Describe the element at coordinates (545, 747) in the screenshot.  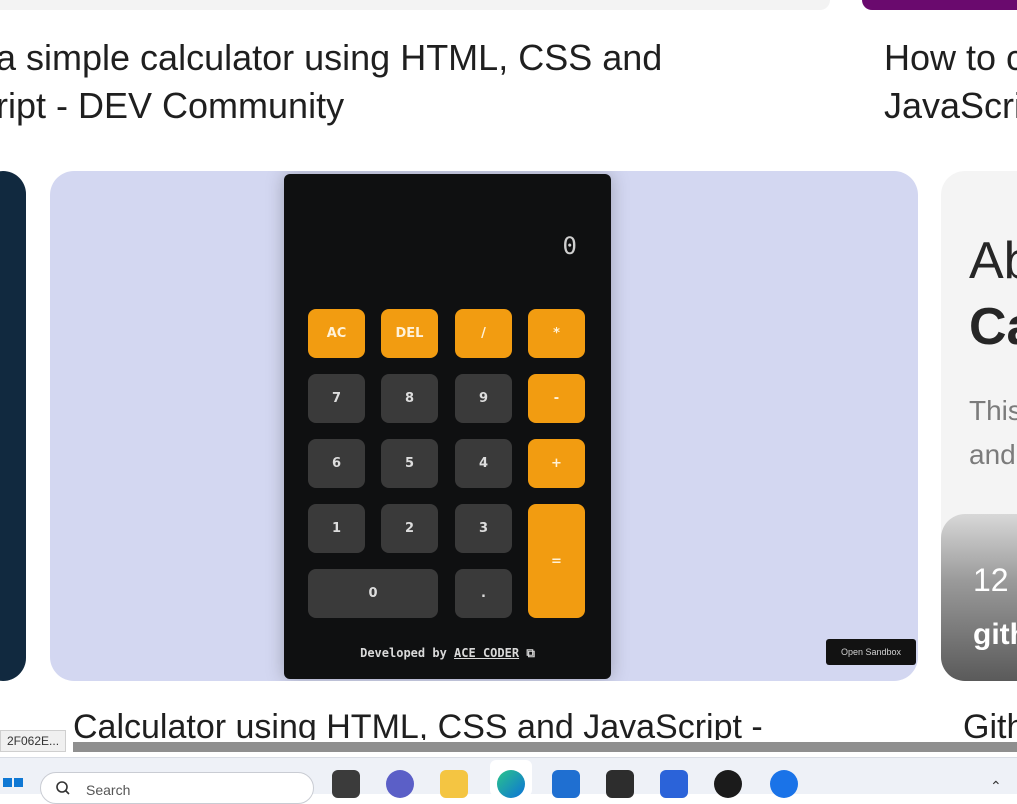
I see `horizontal-scrollbar` at that location.